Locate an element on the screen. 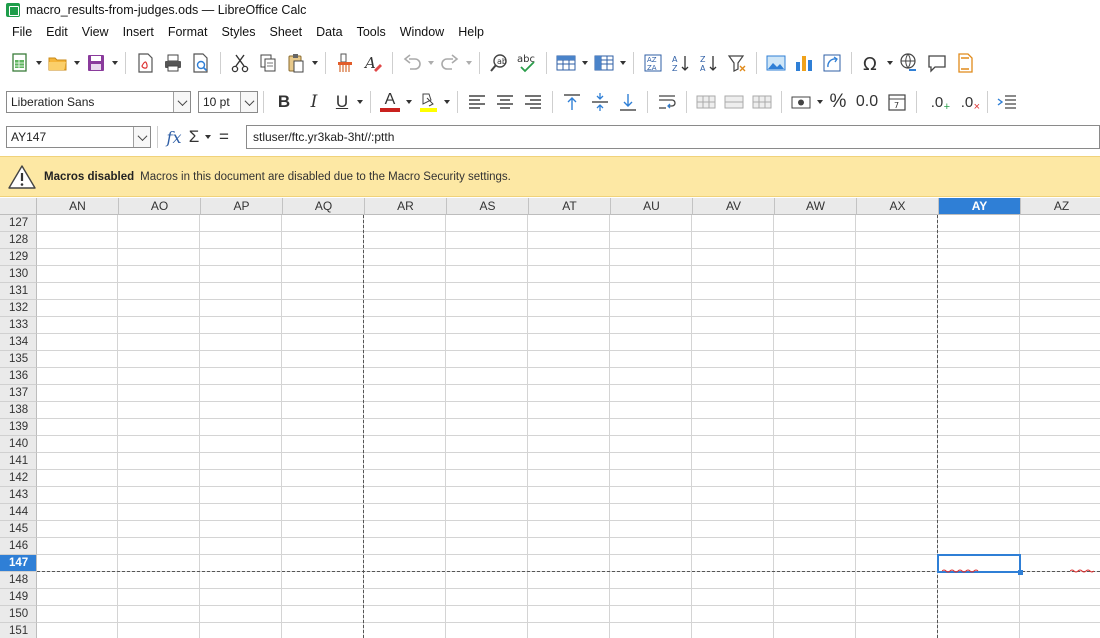 The width and height of the screenshot is (1100, 638). formula-input: stluser/ftc.yr3kab-3ht//:ptth is located at coordinates (673, 137).